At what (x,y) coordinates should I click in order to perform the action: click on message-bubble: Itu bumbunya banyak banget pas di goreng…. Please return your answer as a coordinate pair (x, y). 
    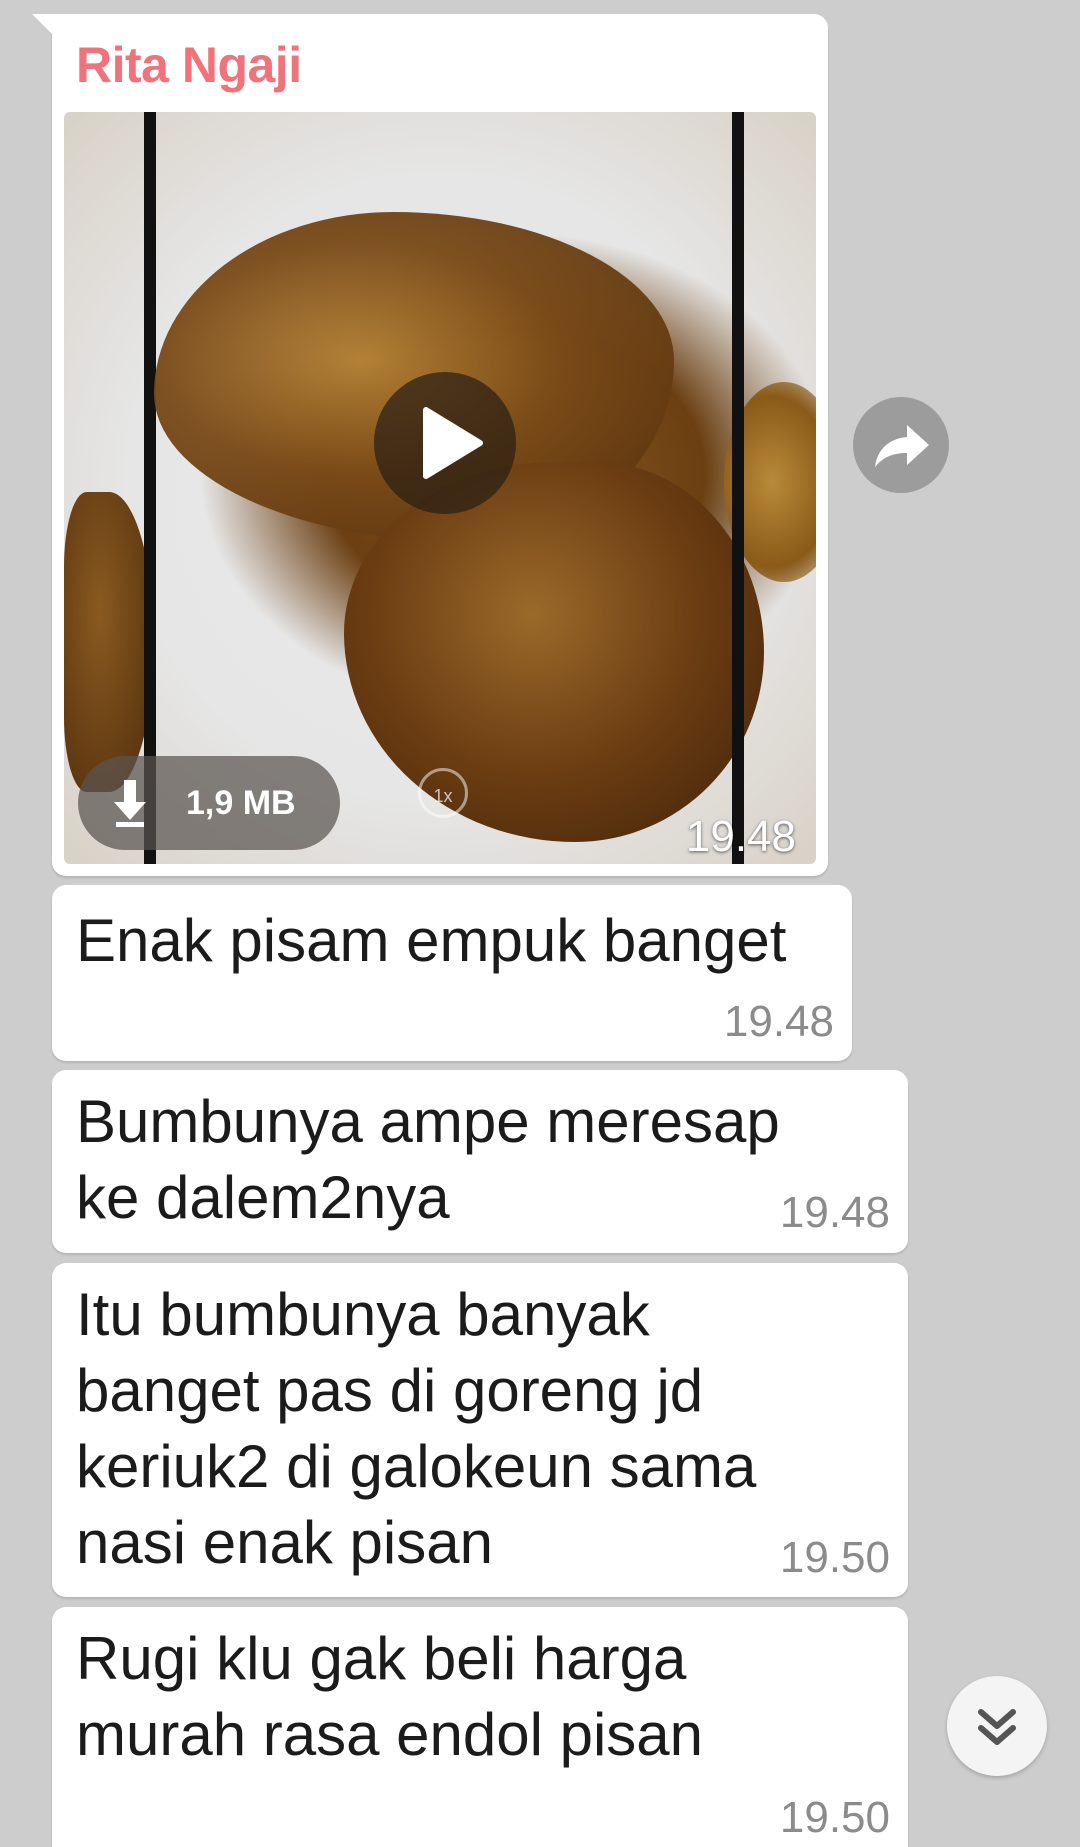
    Looking at the image, I should click on (480, 1430).